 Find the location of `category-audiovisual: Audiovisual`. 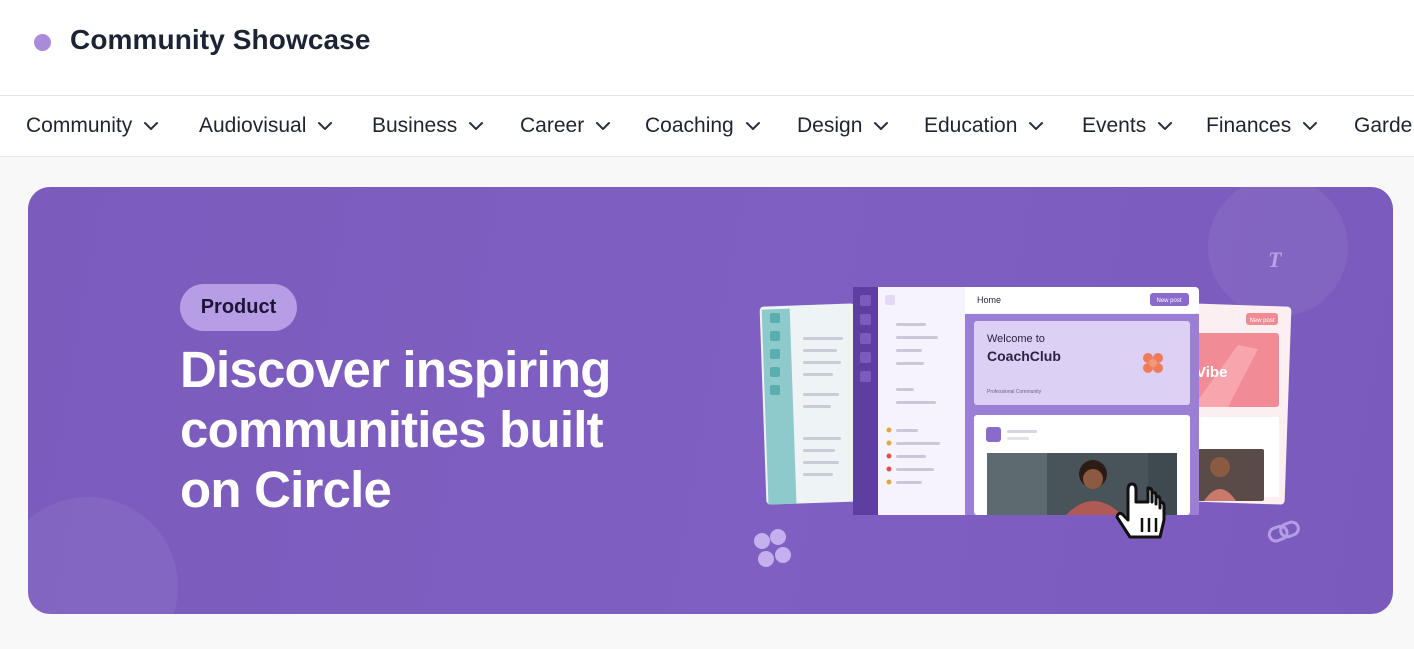

category-audiovisual: Audiovisual is located at coordinates (266, 126).